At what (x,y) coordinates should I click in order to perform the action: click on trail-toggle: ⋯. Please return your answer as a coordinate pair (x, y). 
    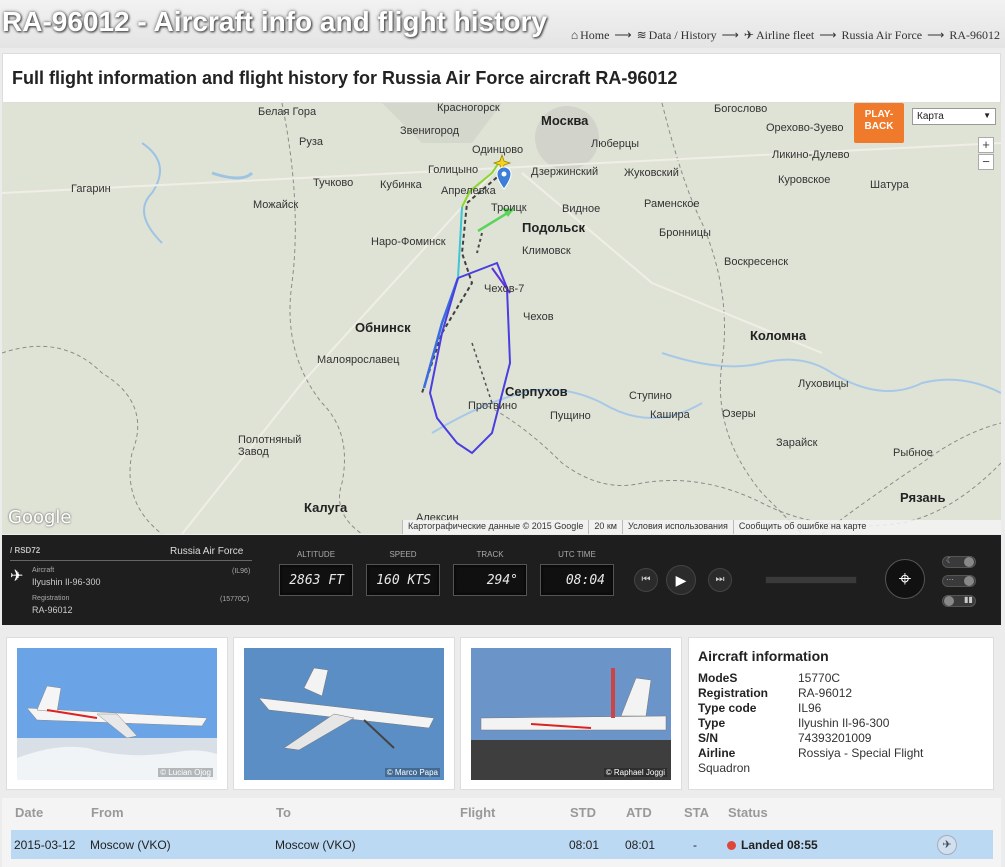
    Looking at the image, I should click on (959, 581).